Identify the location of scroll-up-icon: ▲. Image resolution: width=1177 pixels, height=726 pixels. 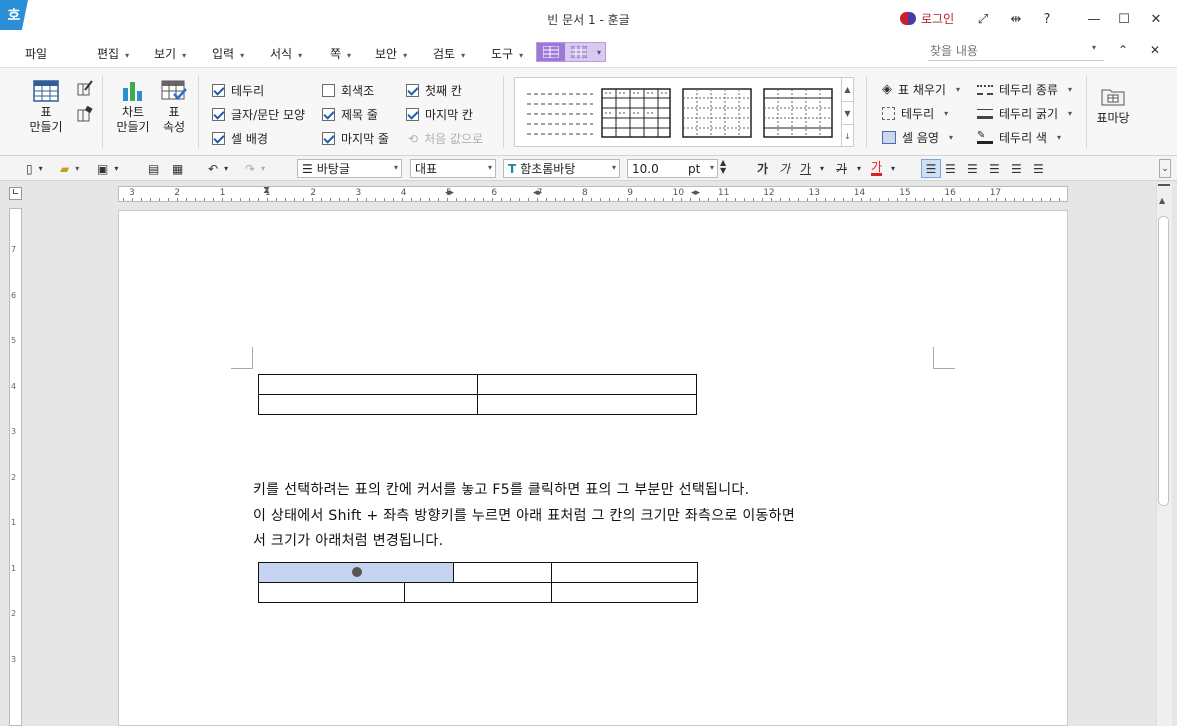
(1162, 200).